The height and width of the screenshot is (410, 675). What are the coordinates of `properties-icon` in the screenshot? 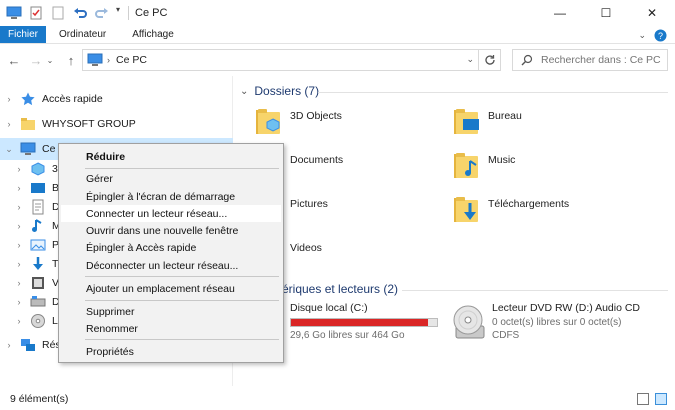 It's located at (36, 13).